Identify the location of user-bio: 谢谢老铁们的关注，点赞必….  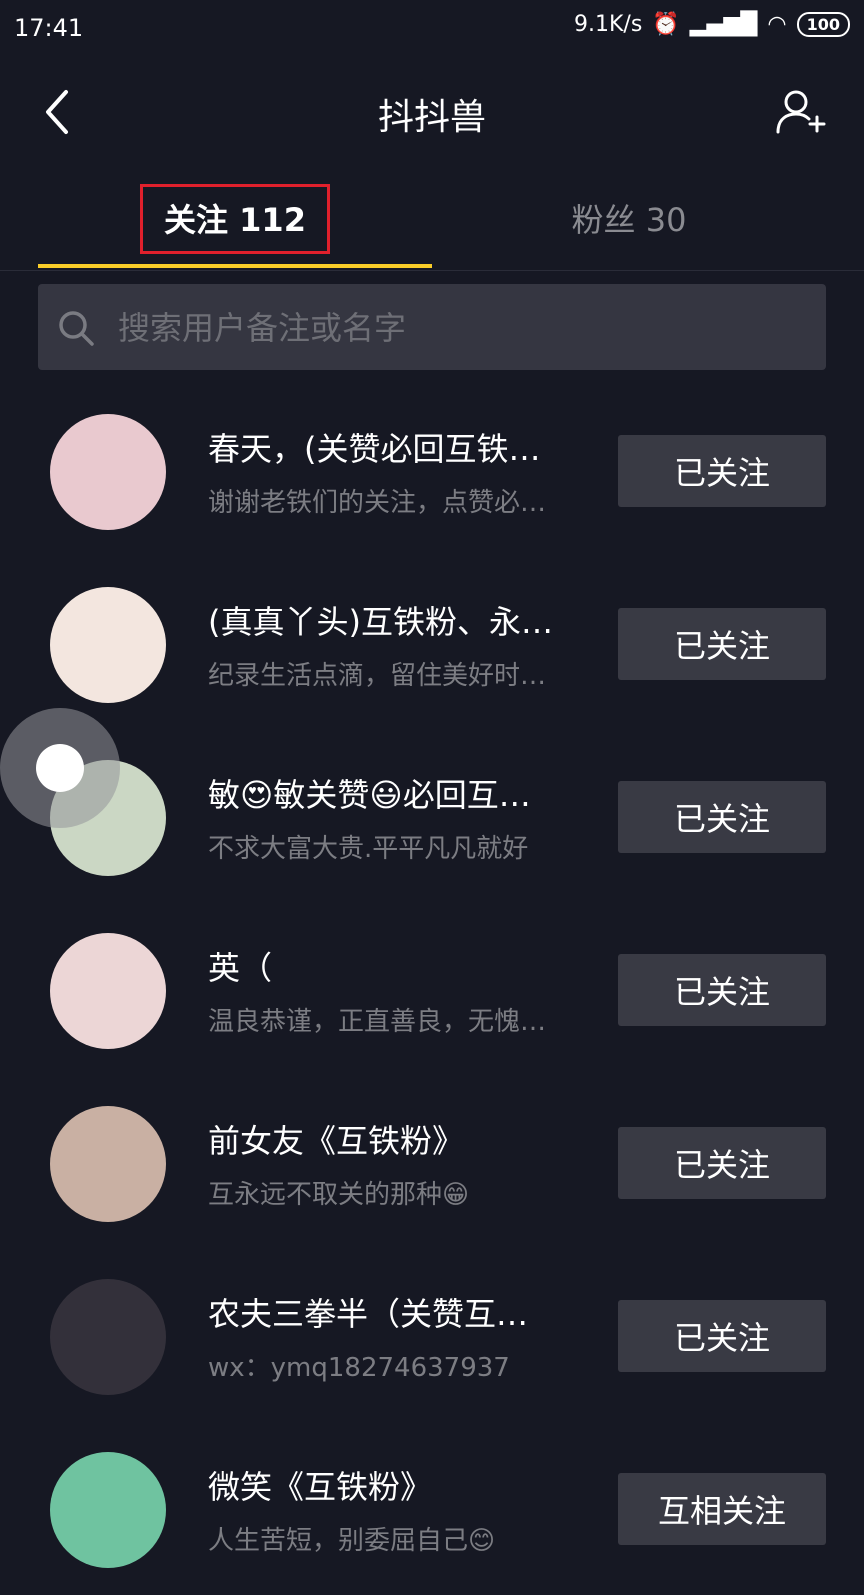
(377, 503).